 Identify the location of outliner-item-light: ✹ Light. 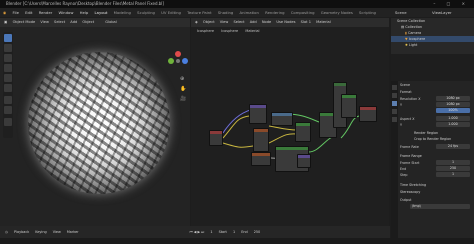
(432, 45).